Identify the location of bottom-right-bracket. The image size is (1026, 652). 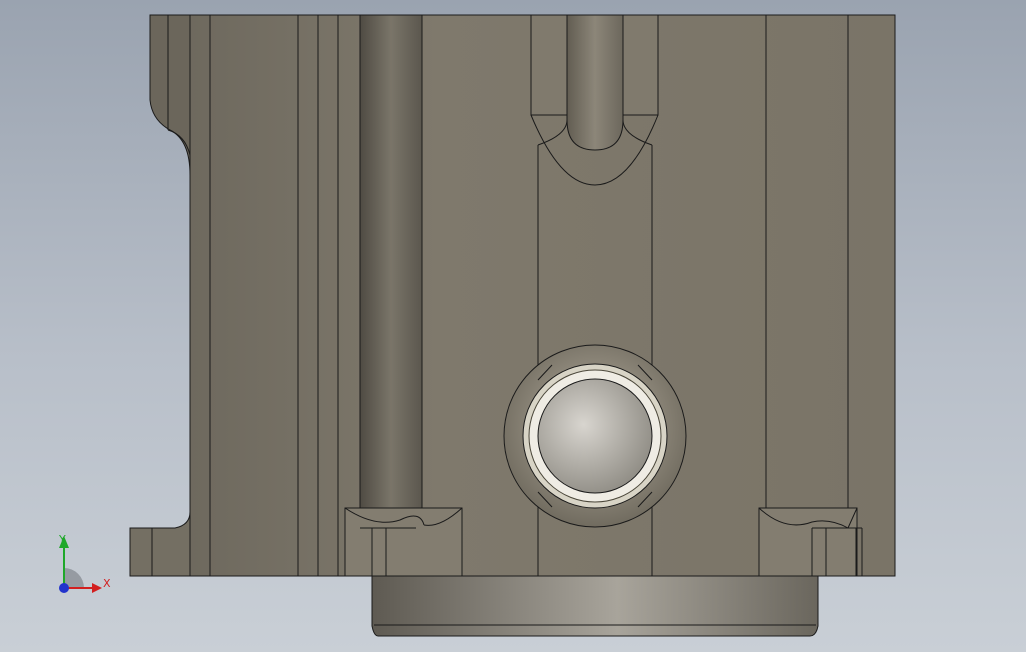
(808, 542).